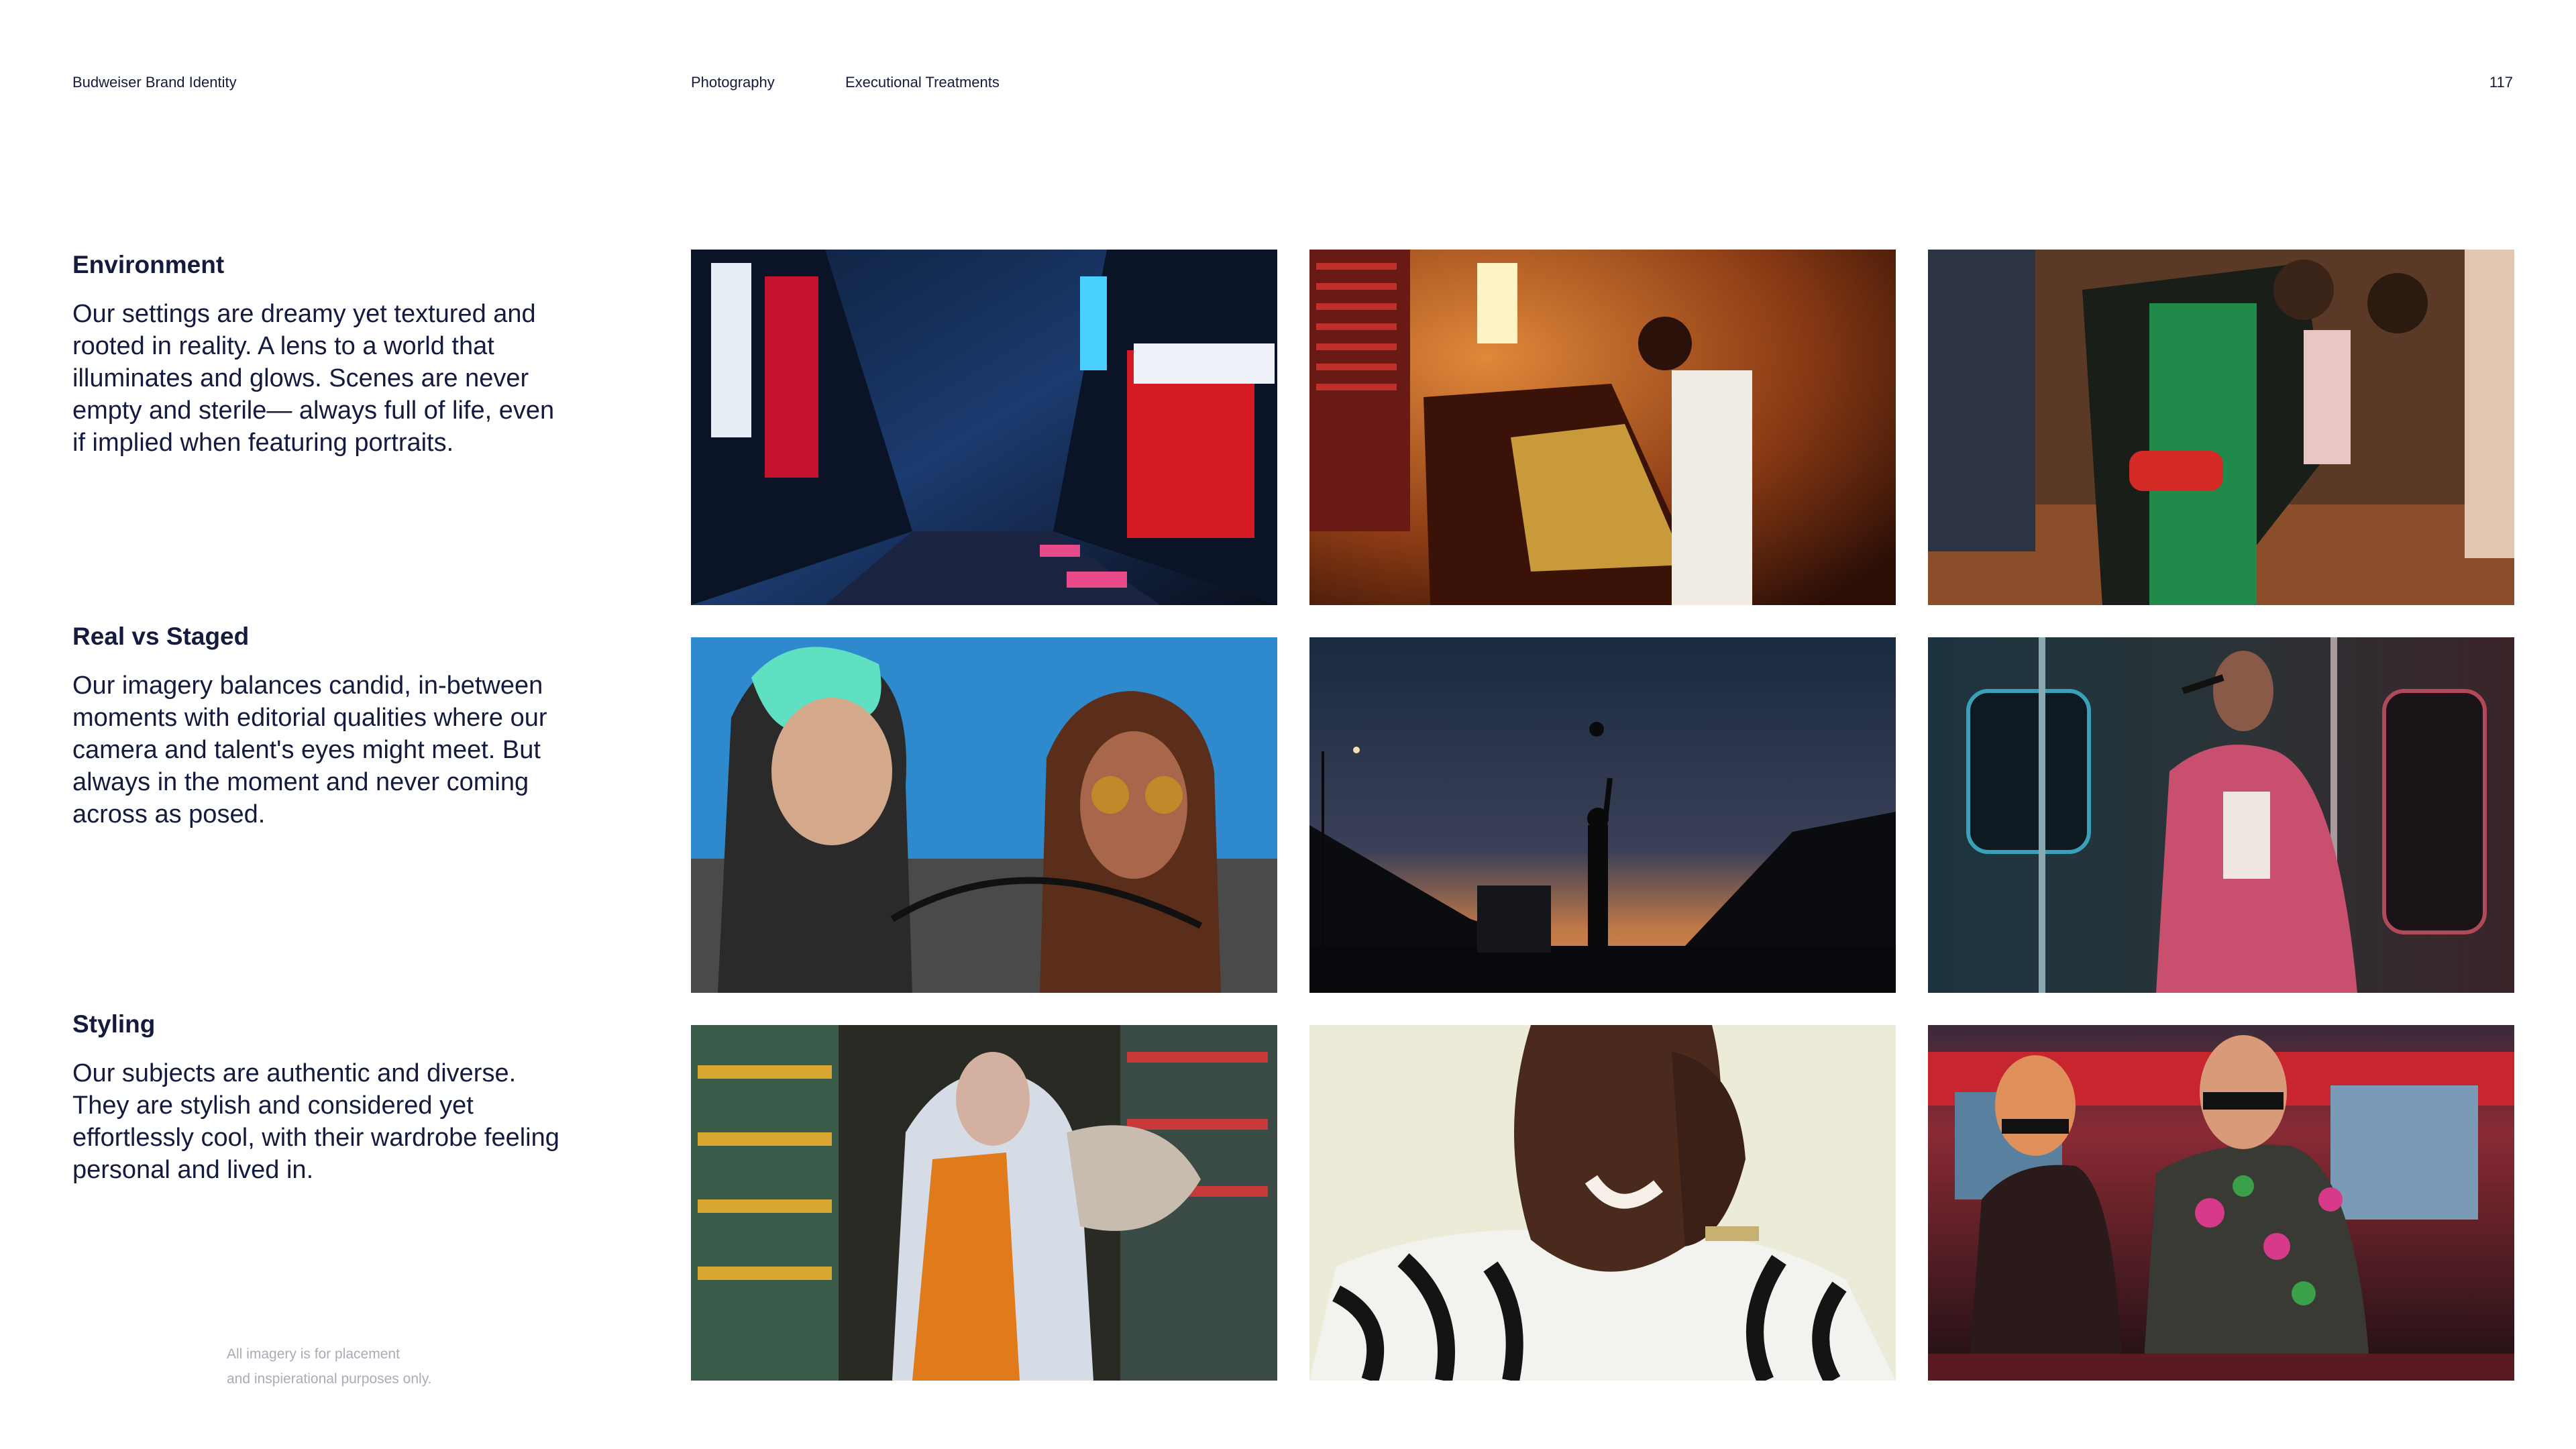 The height and width of the screenshot is (1449, 2576). I want to click on page-number: 117, so click(2501, 82).